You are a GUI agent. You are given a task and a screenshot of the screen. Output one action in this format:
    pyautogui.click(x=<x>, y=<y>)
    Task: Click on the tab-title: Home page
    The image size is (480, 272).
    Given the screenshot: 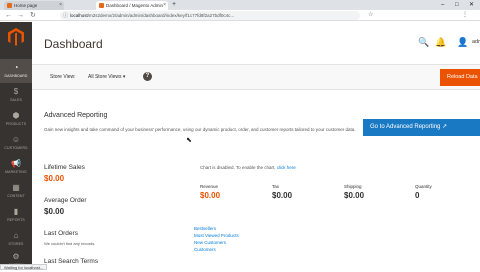 What is the action you would take?
    pyautogui.click(x=26, y=5)
    